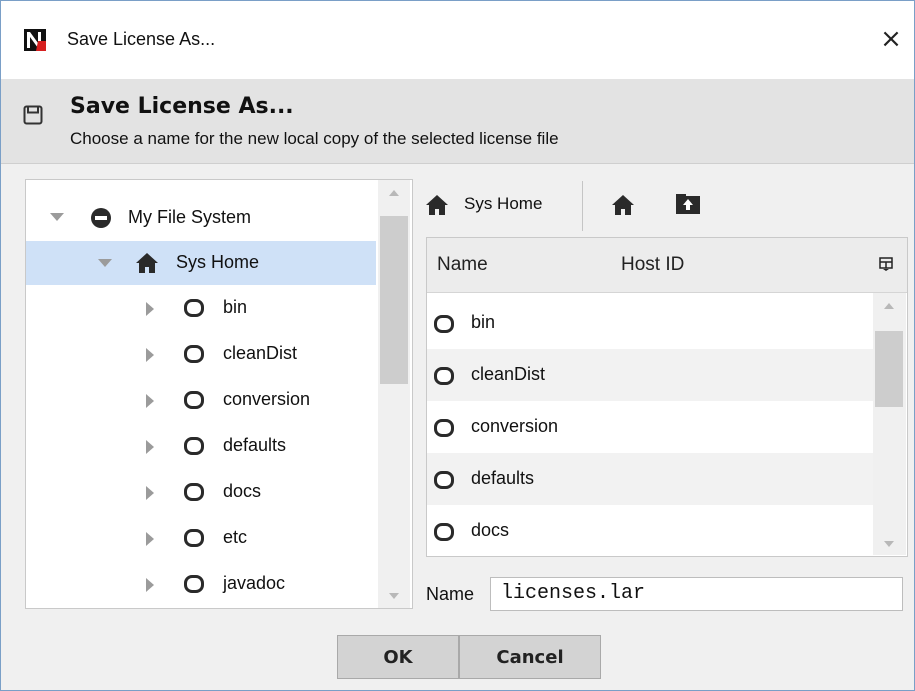 Image resolution: width=915 pixels, height=691 pixels. I want to click on table-row: defaults, so click(650, 479).